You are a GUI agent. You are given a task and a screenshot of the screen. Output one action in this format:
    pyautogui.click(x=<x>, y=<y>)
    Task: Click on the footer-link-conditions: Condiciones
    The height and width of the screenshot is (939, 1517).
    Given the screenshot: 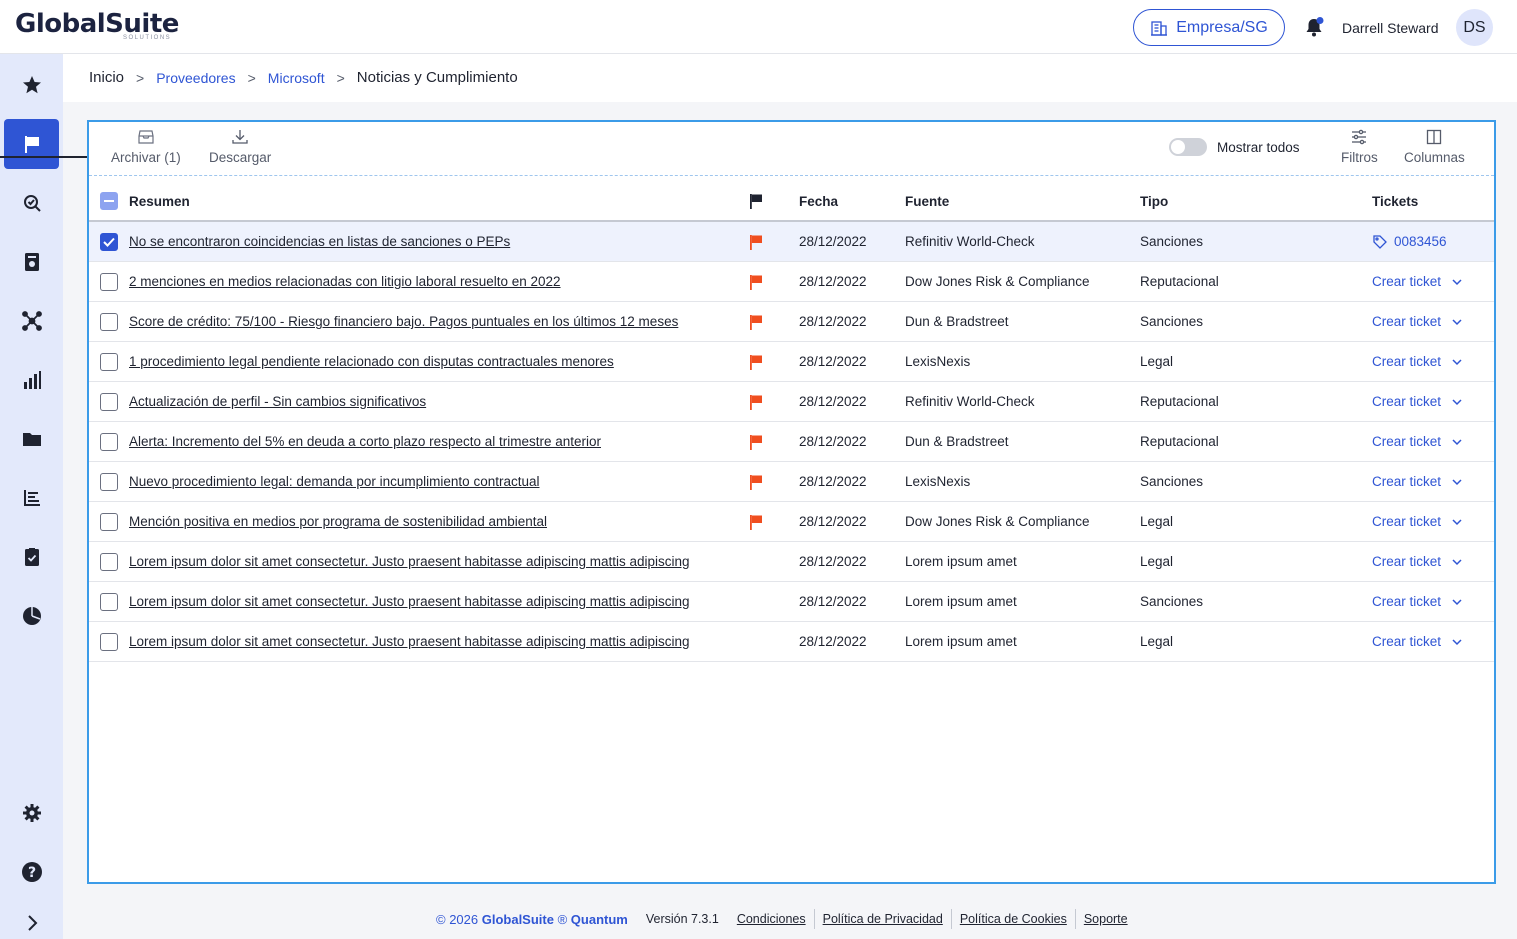 What is the action you would take?
    pyautogui.click(x=771, y=919)
    